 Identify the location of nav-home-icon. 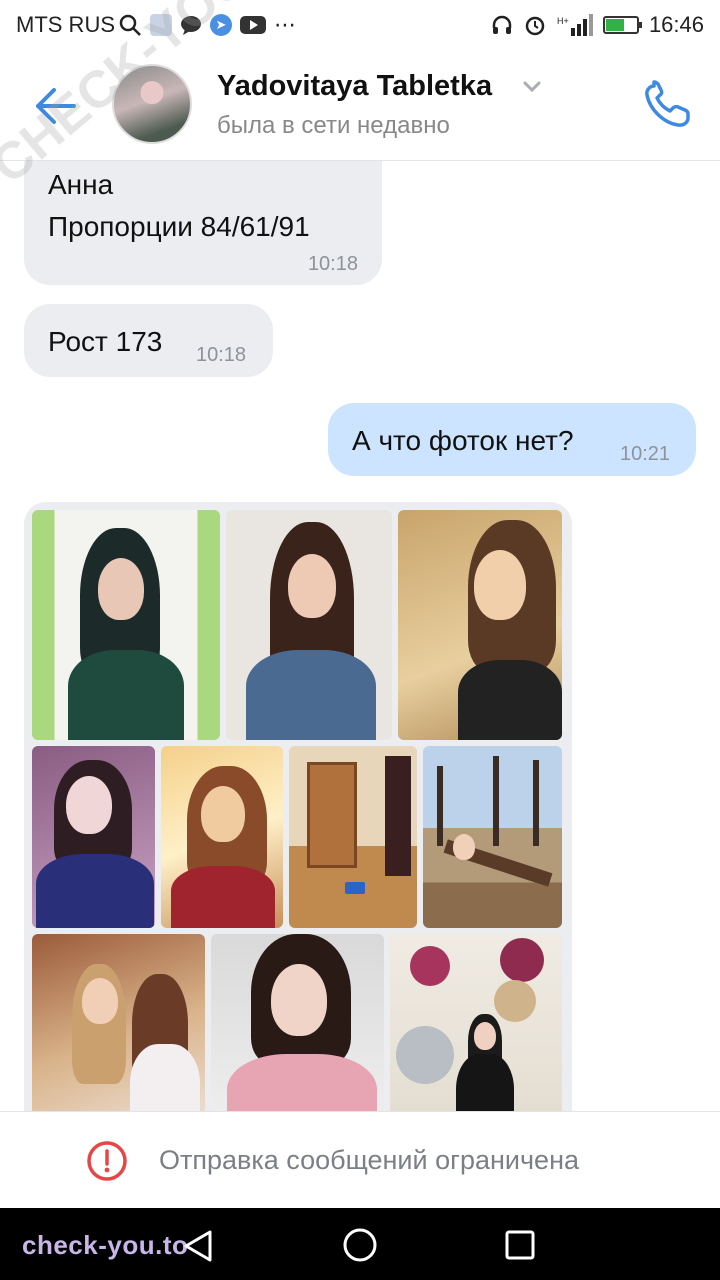
(360, 1245).